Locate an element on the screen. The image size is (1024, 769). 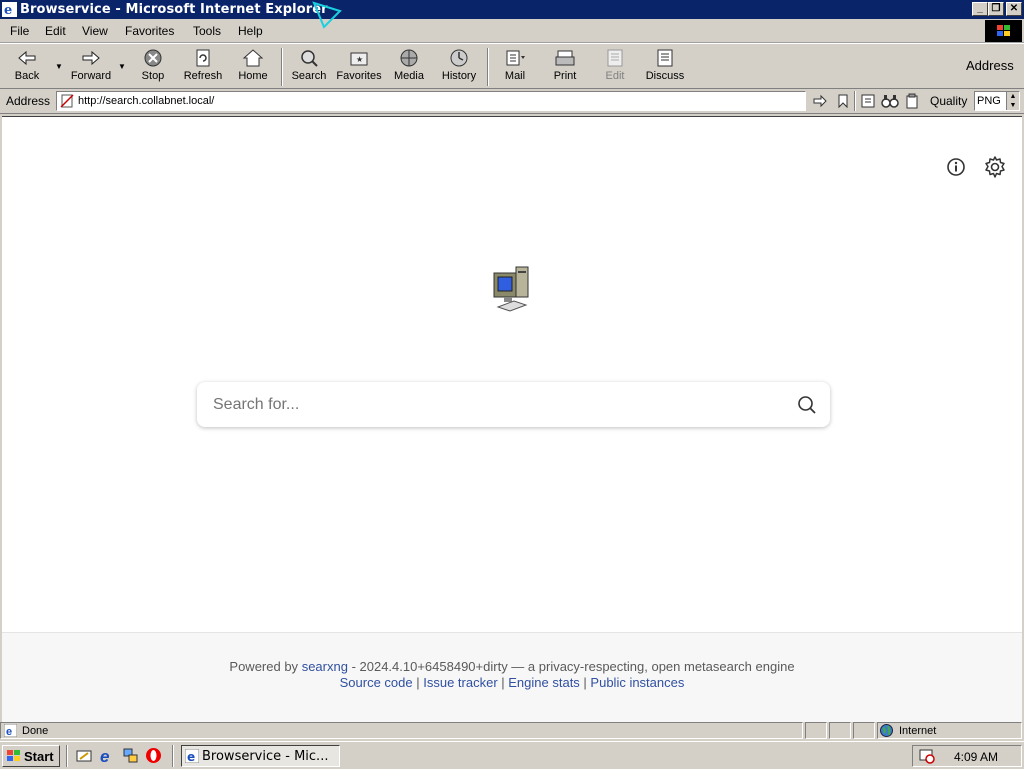
gear-icon is located at coordinates (995, 167).